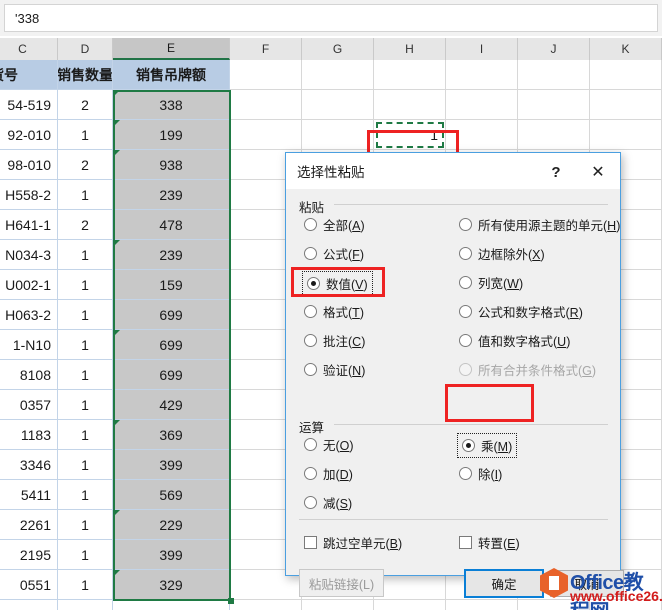 The height and width of the screenshot is (610, 662). I want to click on table-row-cell-c: N034-3, so click(29, 255).